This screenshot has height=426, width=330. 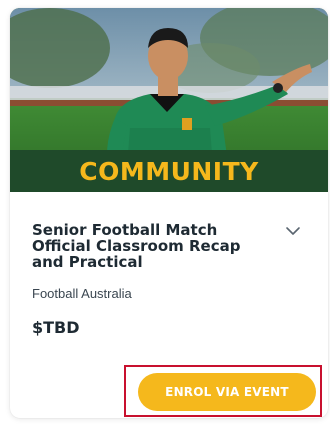 I want to click on organization-name: Football Australia, so click(x=82, y=293).